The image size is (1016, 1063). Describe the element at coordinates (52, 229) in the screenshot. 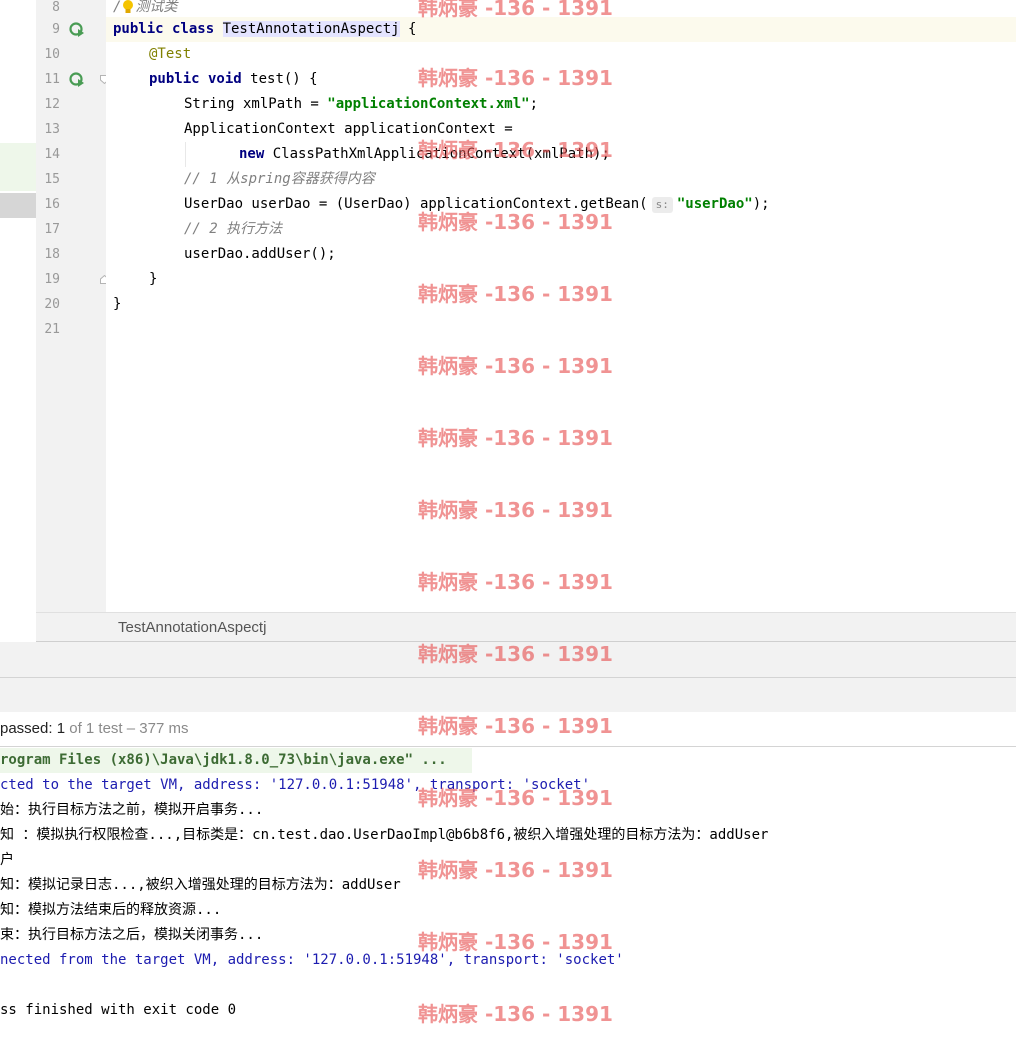

I see `line-number: 17` at that location.